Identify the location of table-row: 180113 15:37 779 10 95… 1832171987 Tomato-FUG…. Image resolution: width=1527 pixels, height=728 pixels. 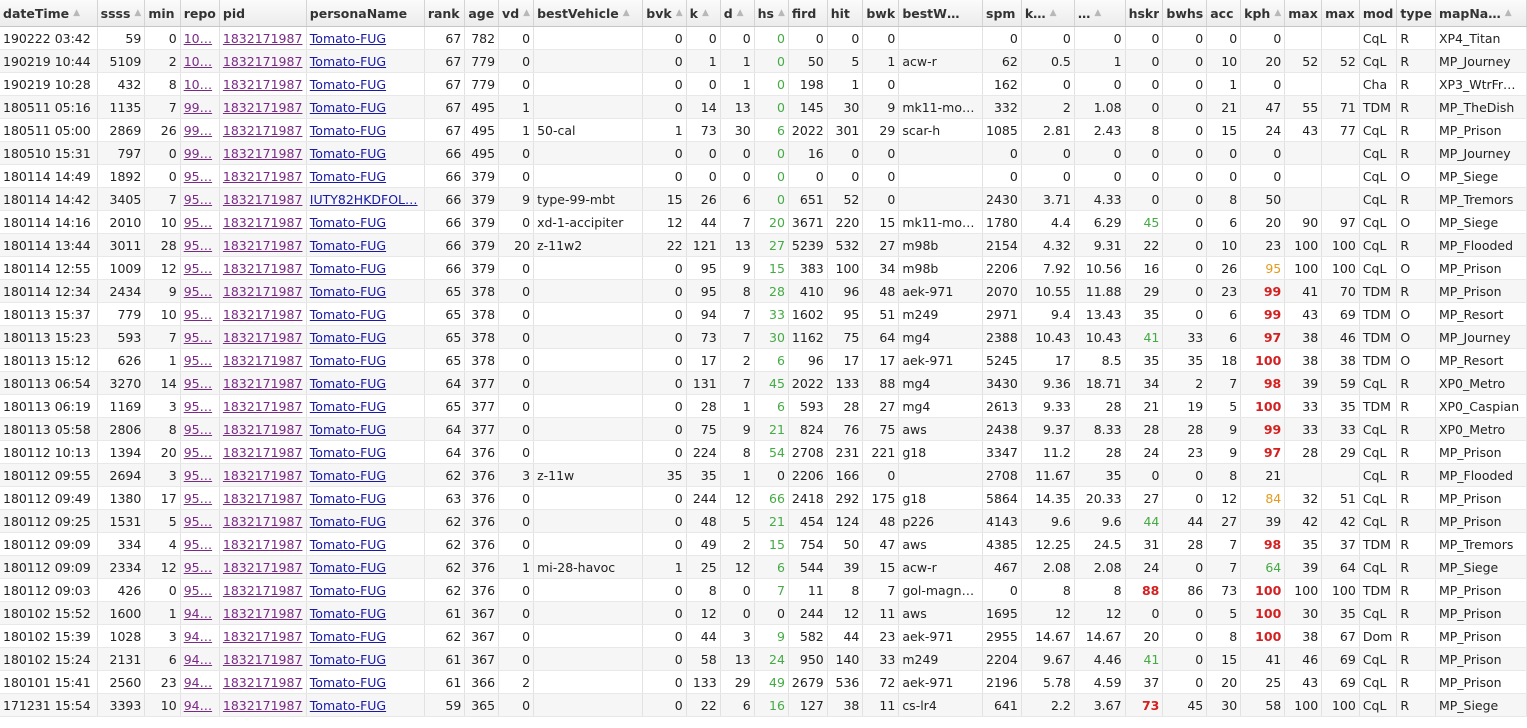
(763, 314).